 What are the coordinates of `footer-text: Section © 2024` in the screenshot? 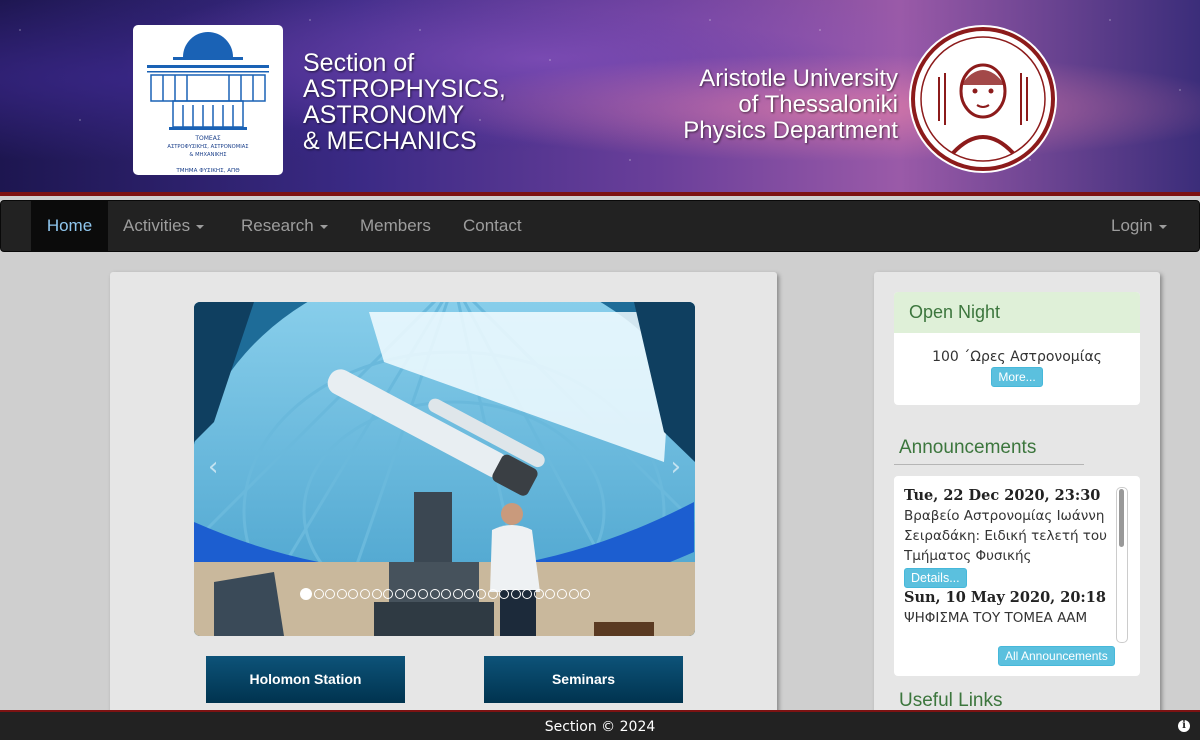 It's located at (600, 727).